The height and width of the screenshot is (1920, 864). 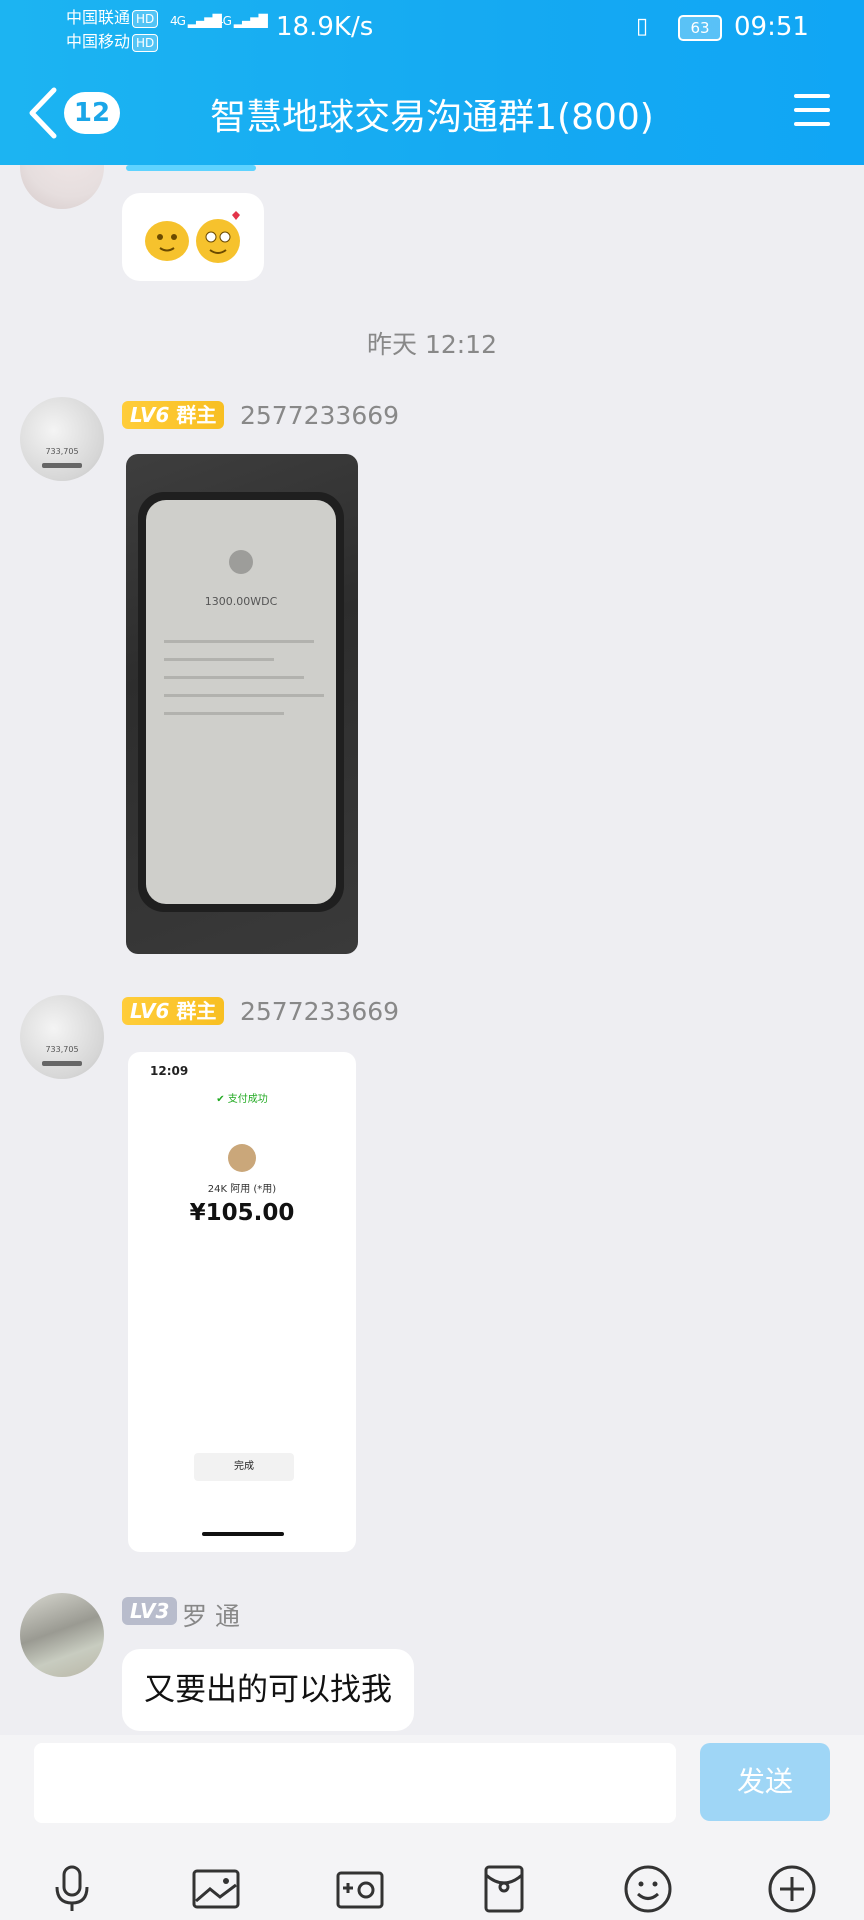 What do you see at coordinates (792, 1889) in the screenshot?
I see `plus-icon` at bounding box center [792, 1889].